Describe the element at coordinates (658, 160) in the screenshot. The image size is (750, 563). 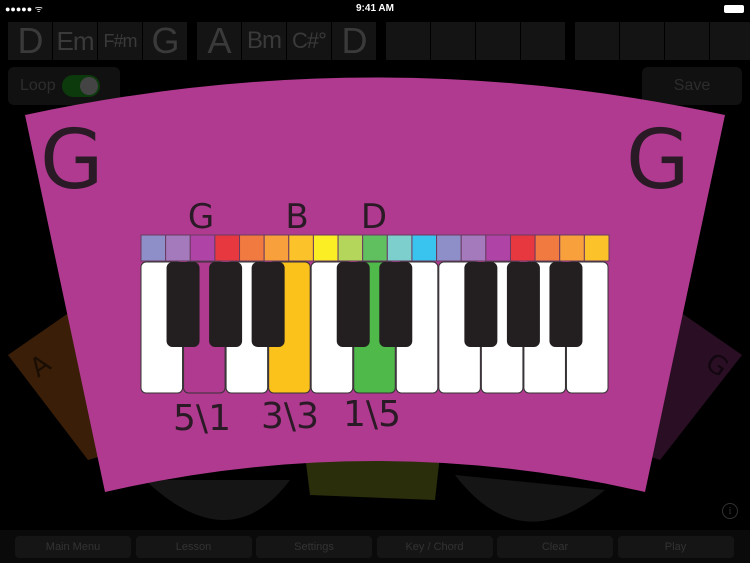
I see `chord-name-right: G` at that location.